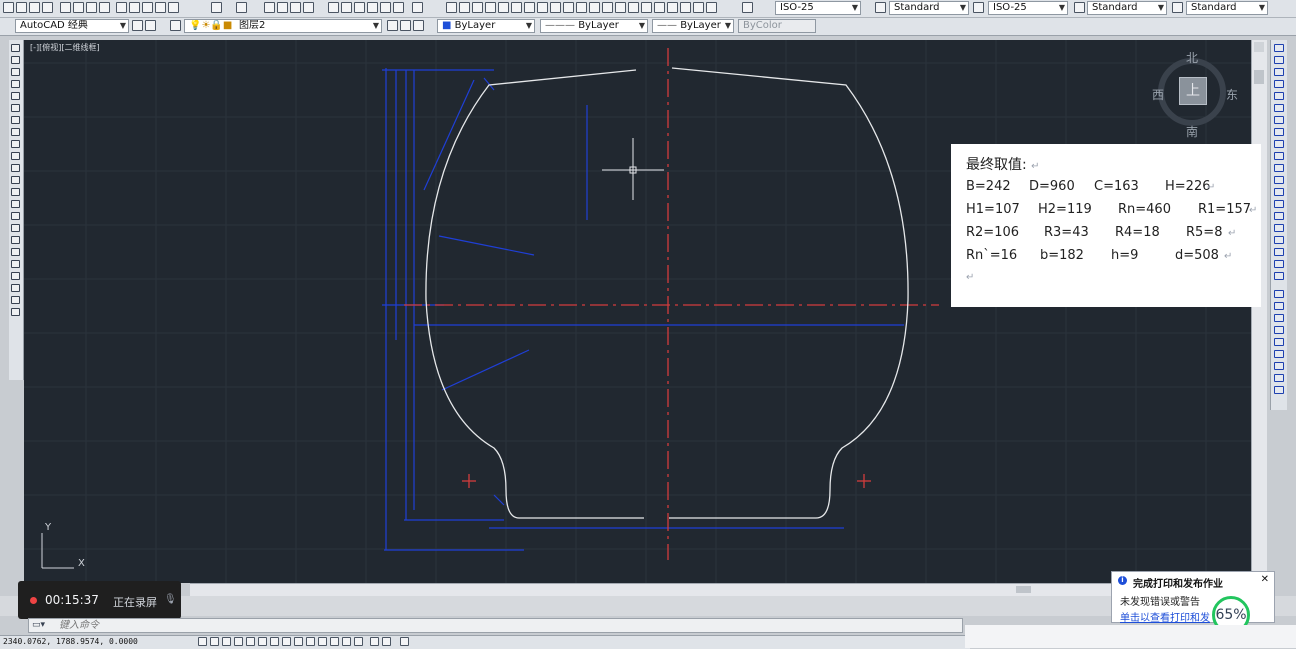 This screenshot has height=649, width=1296. Describe the element at coordinates (1227, 8) in the screenshot. I see `multileader-style-select: Standard ▼` at that location.